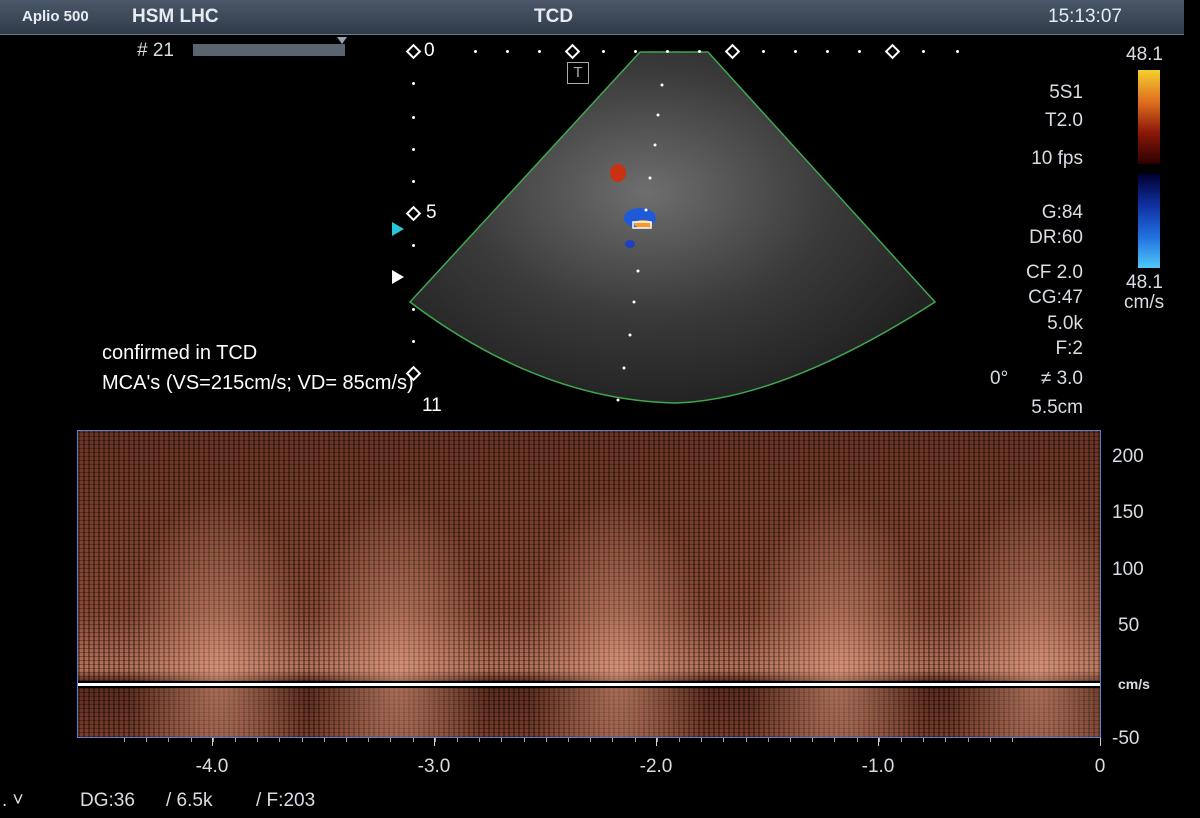  What do you see at coordinates (13, 801) in the screenshot?
I see `footer-marker: . ˅` at bounding box center [13, 801].